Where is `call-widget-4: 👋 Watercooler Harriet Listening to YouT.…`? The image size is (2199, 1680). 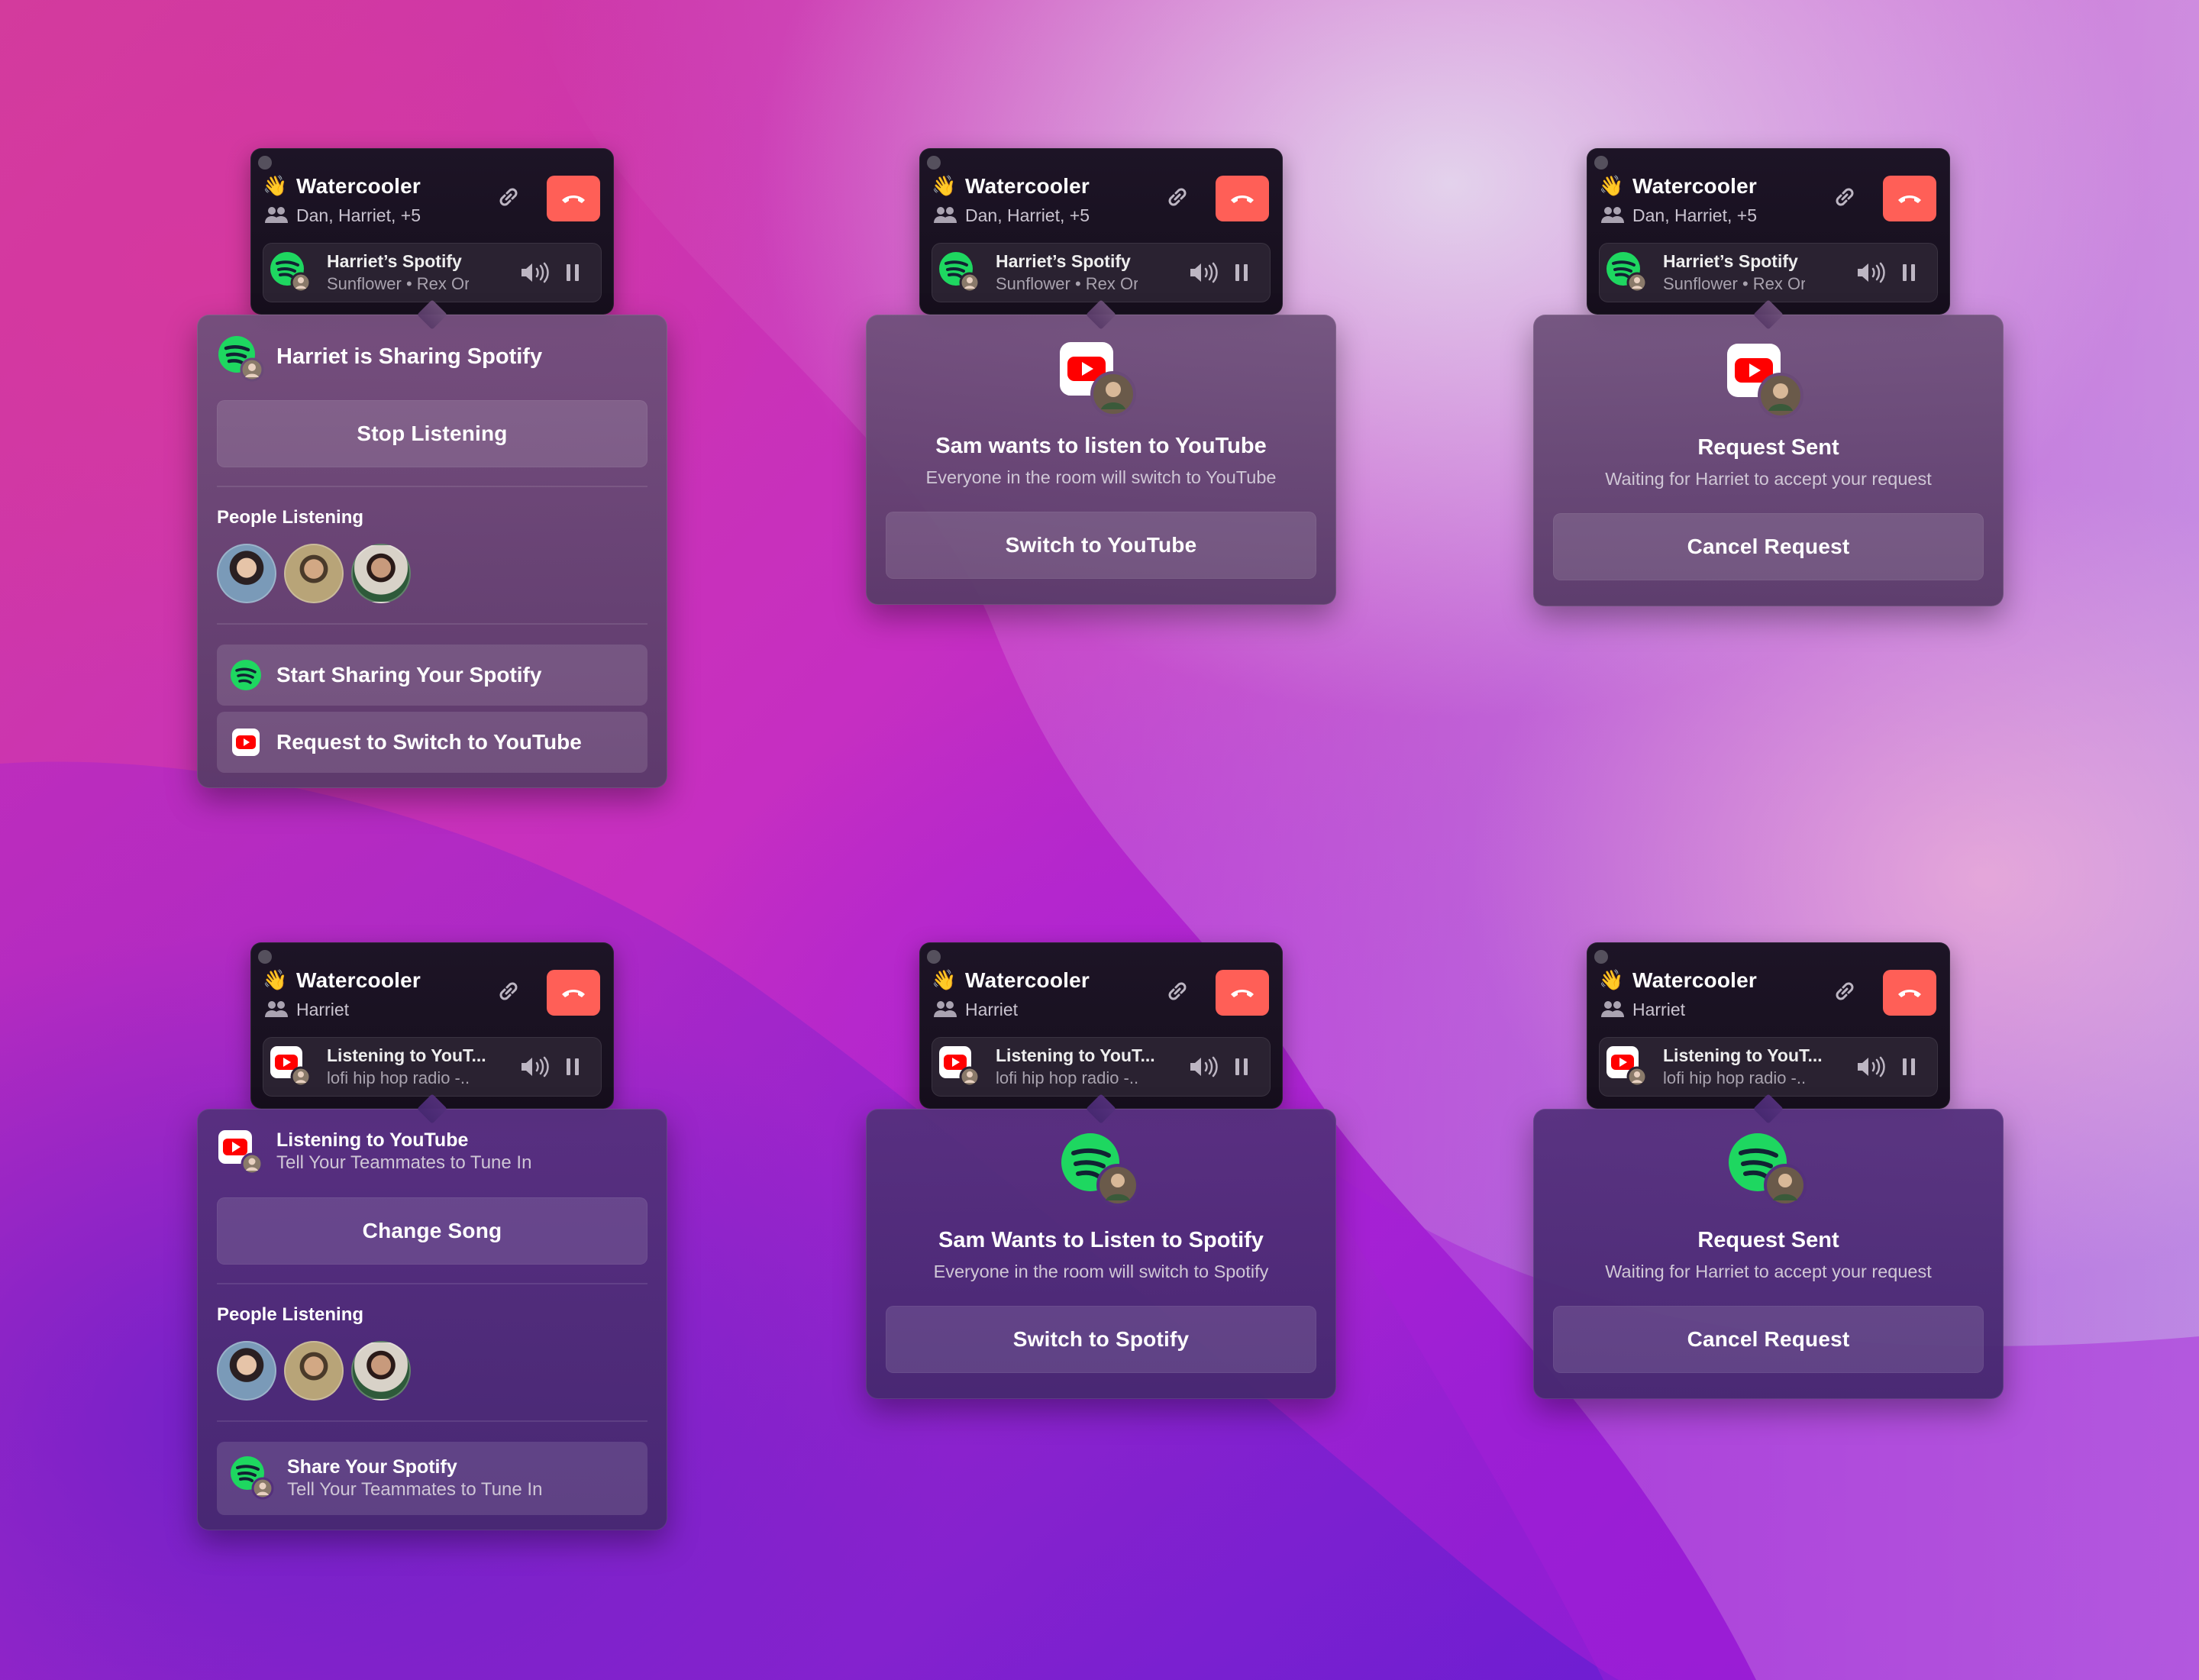
call-widget-4: 👋 Watercooler Harriet Listening to YouT.… is located at coordinates (432, 1025).